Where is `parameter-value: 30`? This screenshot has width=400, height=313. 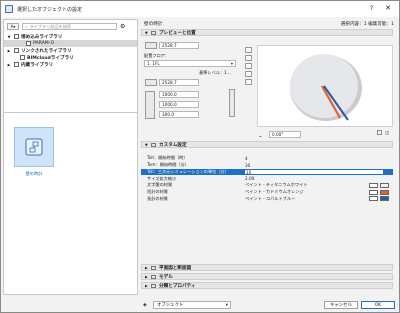
parameter-value: 30 is located at coordinates (247, 165).